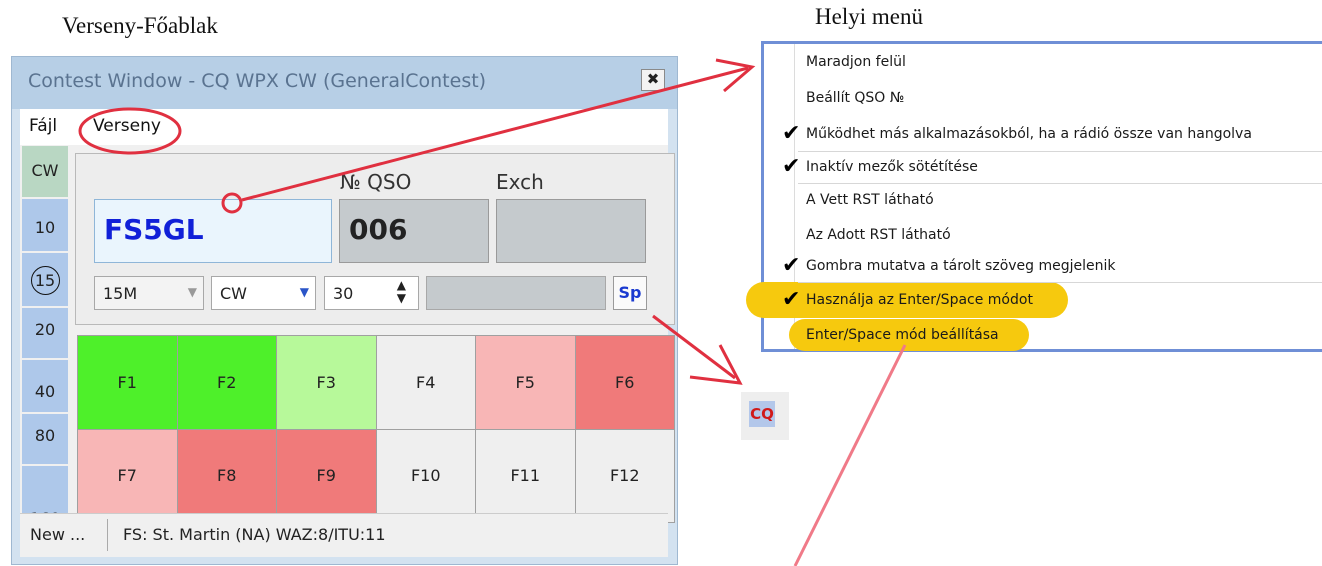  Describe the element at coordinates (45, 334) in the screenshot. I see `band-button-20: 20` at that location.